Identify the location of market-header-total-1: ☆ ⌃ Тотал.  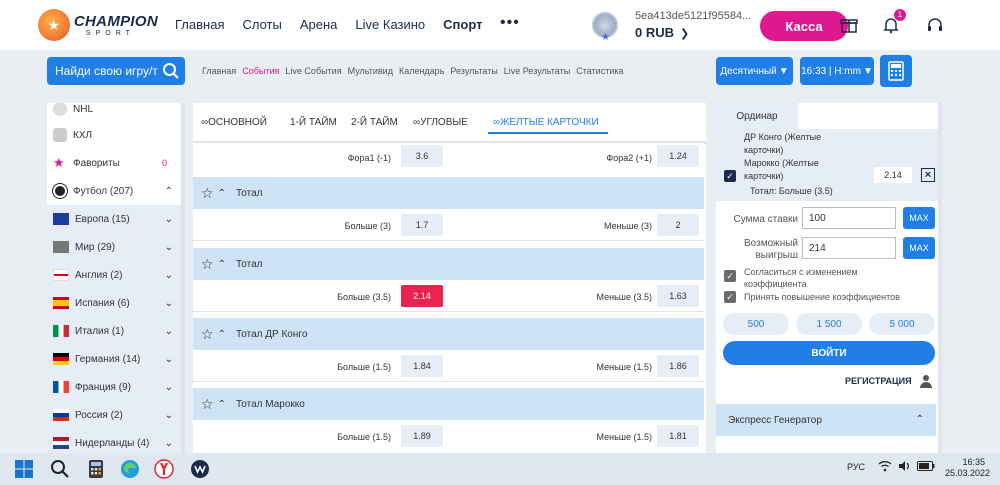
(448, 193).